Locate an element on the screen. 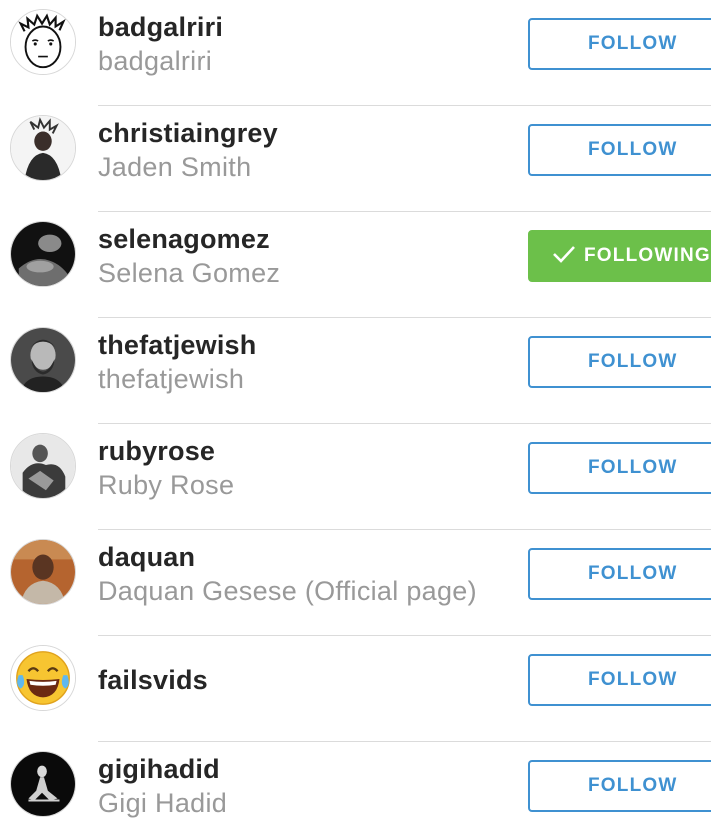 This screenshot has height=833, width=711. username: christiaingrey is located at coordinates (188, 133).